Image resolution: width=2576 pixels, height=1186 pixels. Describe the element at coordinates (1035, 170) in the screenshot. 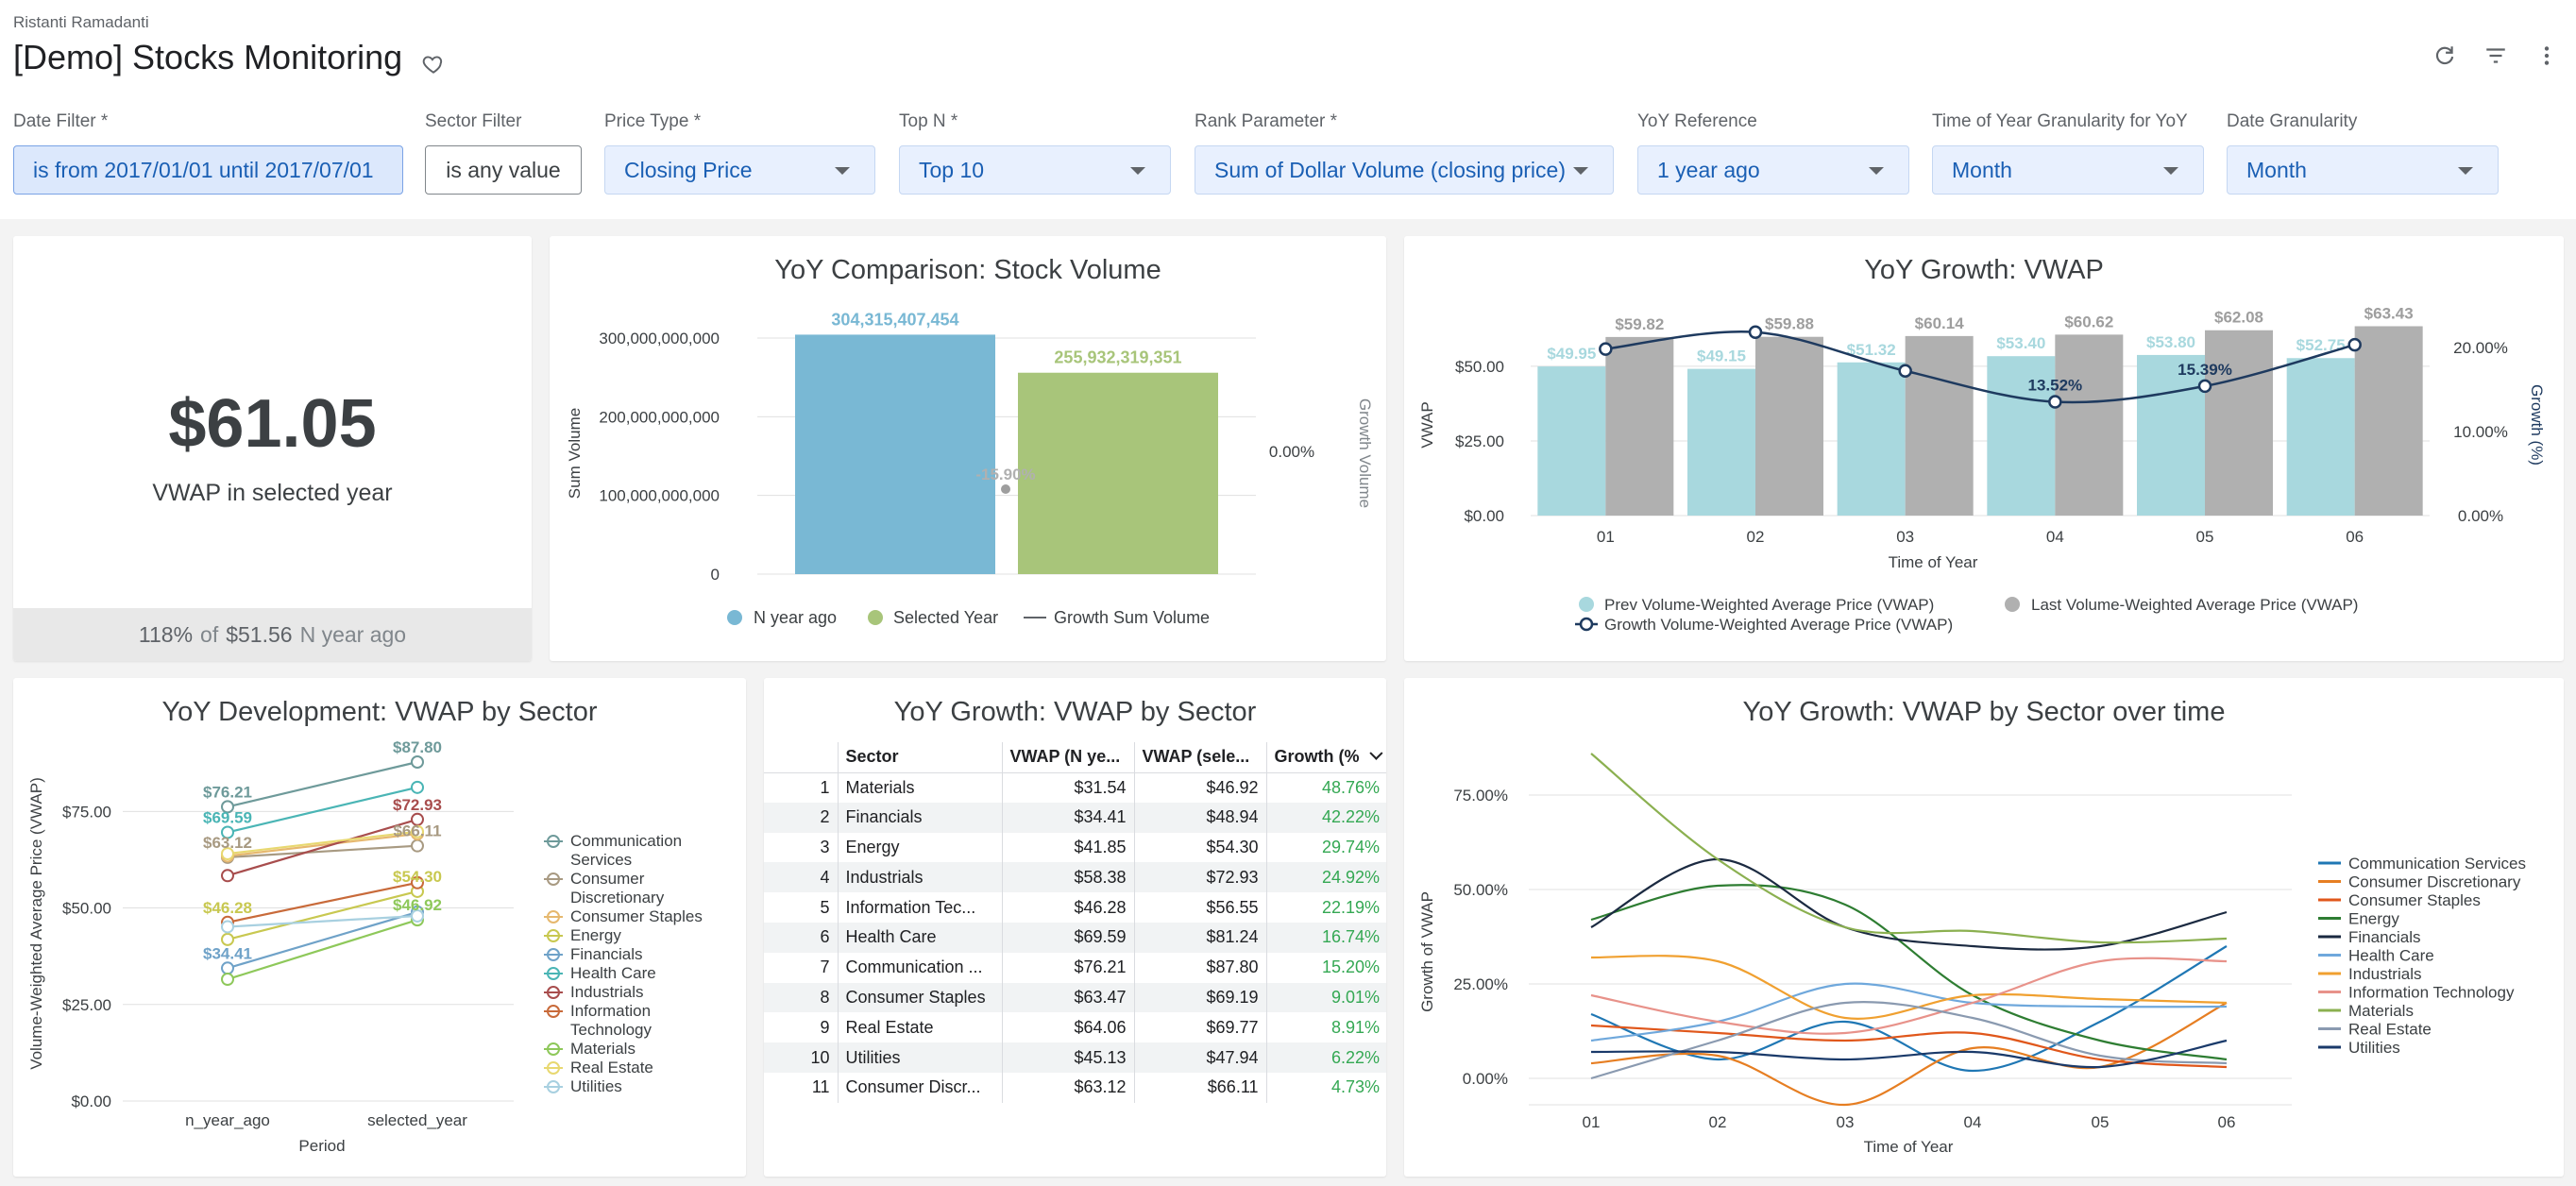

I see `top-n-select: Top 10` at that location.